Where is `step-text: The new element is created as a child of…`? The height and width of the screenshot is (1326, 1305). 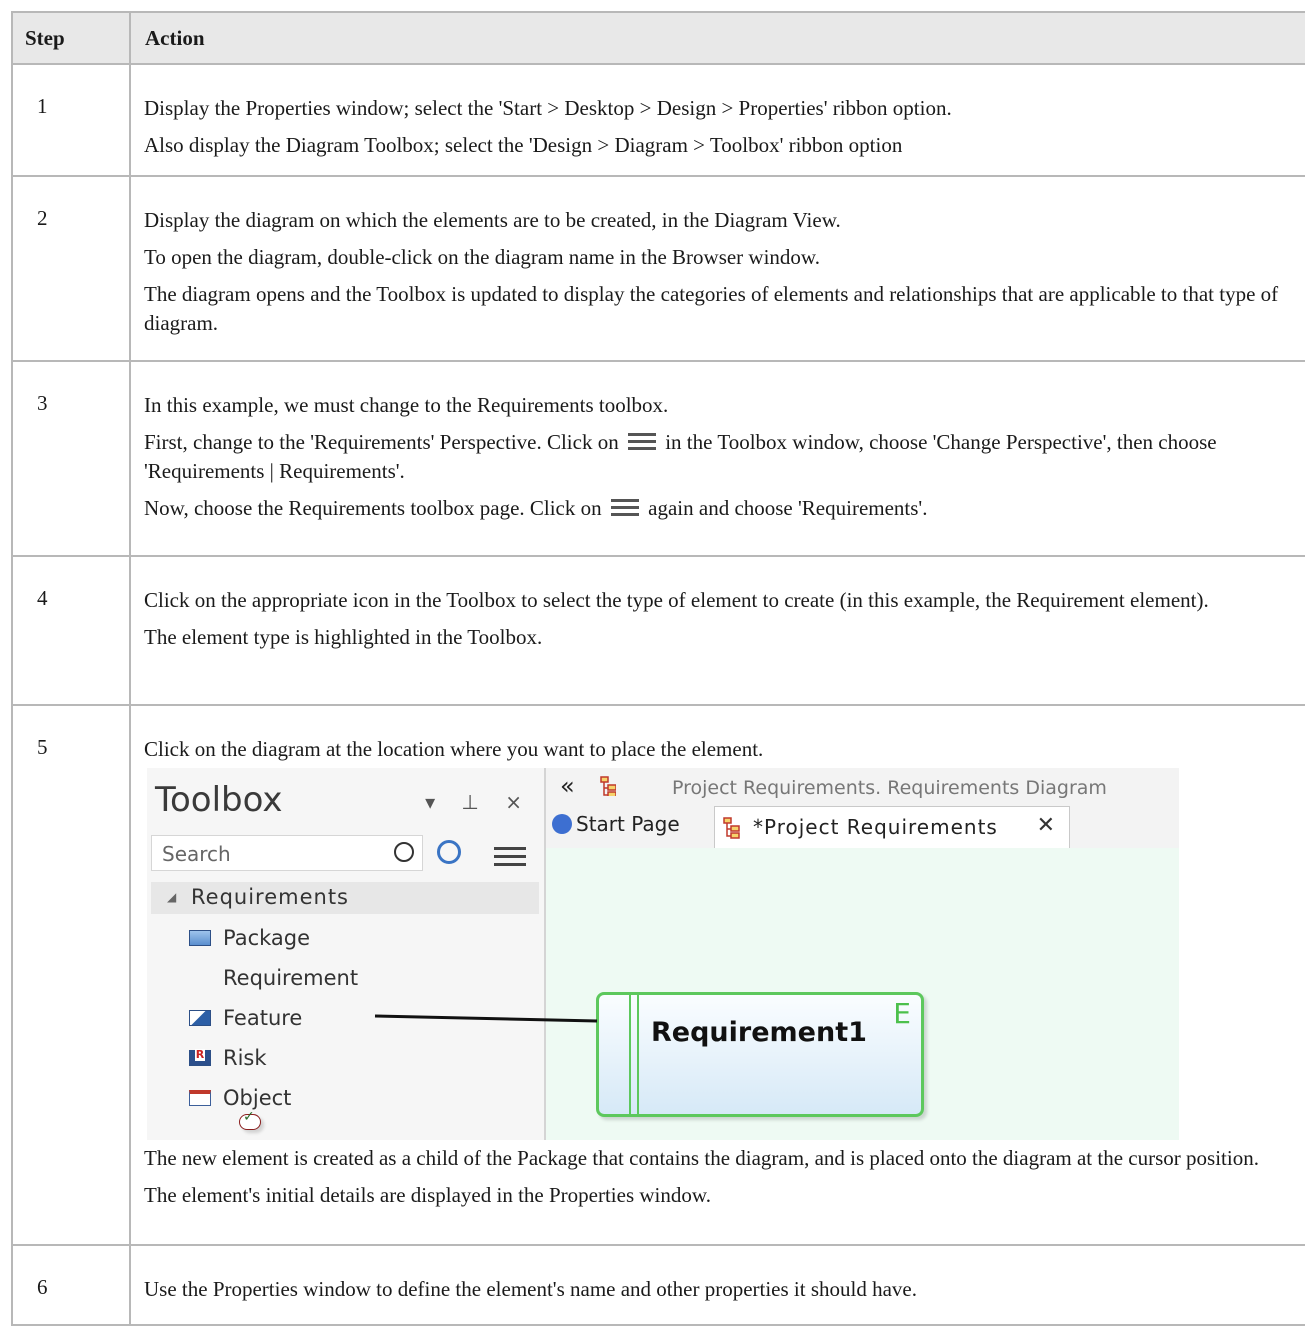 step-text: The new element is created as a child of… is located at coordinates (701, 1158).